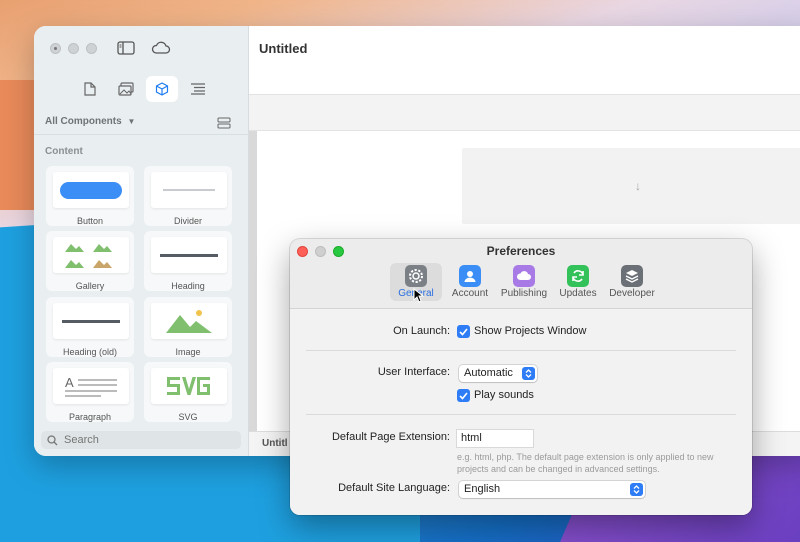 This screenshot has width=800, height=542. I want to click on component-label: Paragraph, so click(90, 417).